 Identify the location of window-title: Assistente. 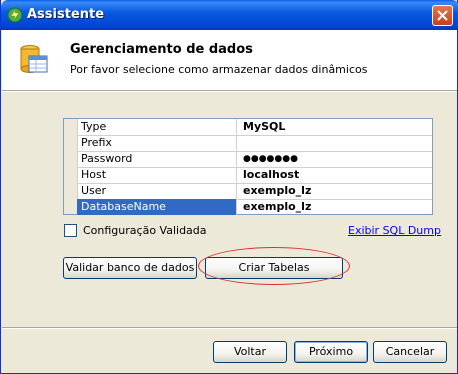
(66, 14).